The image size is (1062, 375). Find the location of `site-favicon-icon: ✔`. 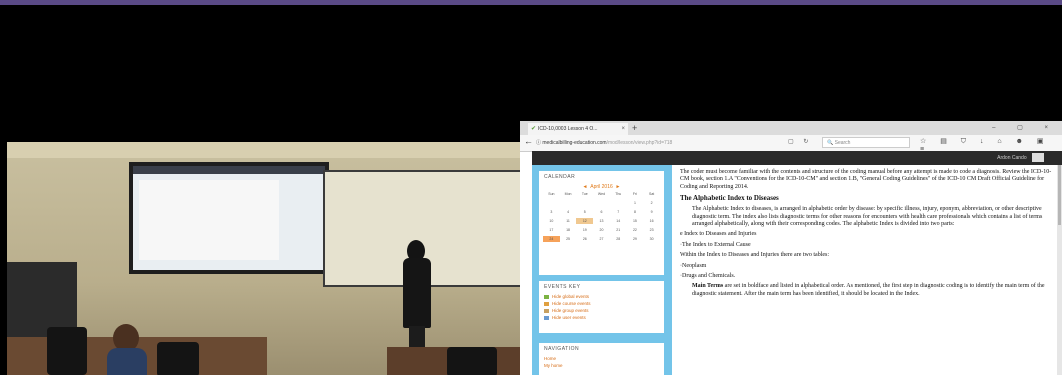

site-favicon-icon: ✔ is located at coordinates (534, 129).